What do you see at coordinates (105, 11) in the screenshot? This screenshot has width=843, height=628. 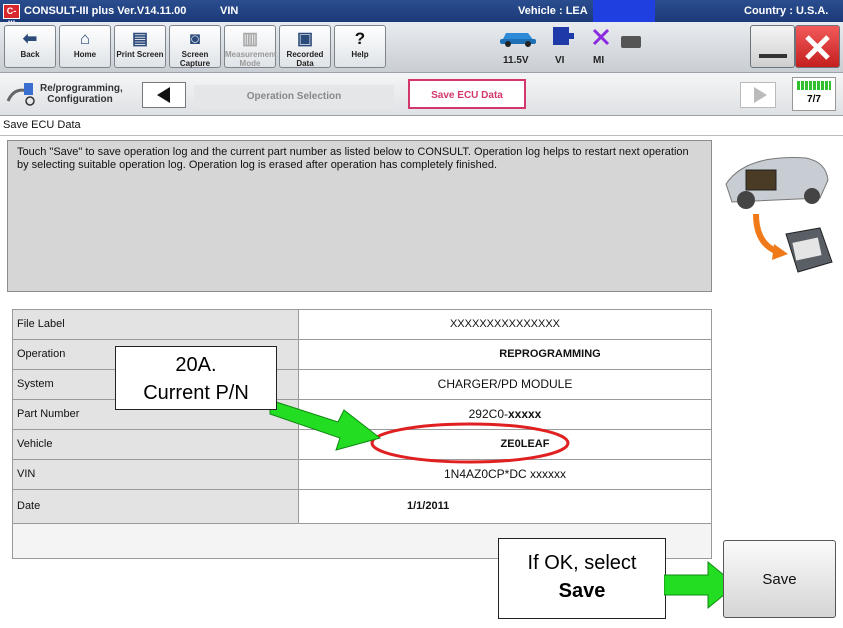 I see `app-title: CONSULT-III plus Ver.V14.11.00` at bounding box center [105, 11].